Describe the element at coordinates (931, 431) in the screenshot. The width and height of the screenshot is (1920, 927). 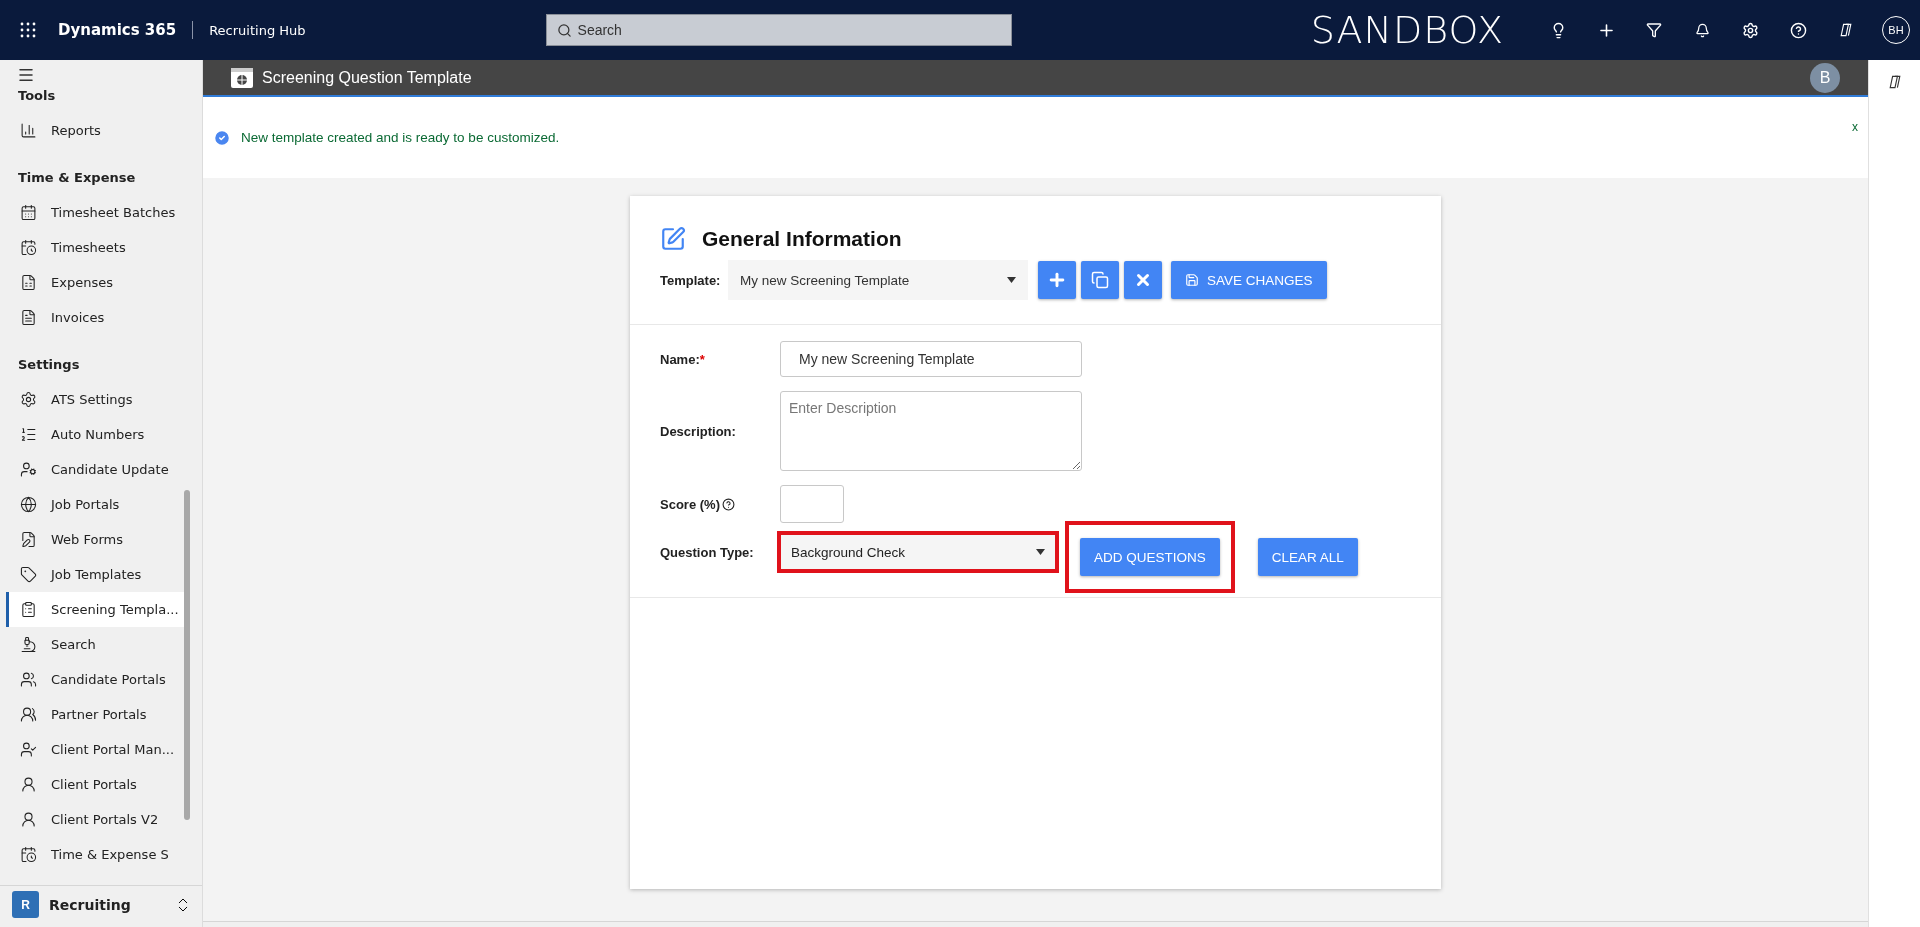
I see `description-input: Enter Description` at that location.